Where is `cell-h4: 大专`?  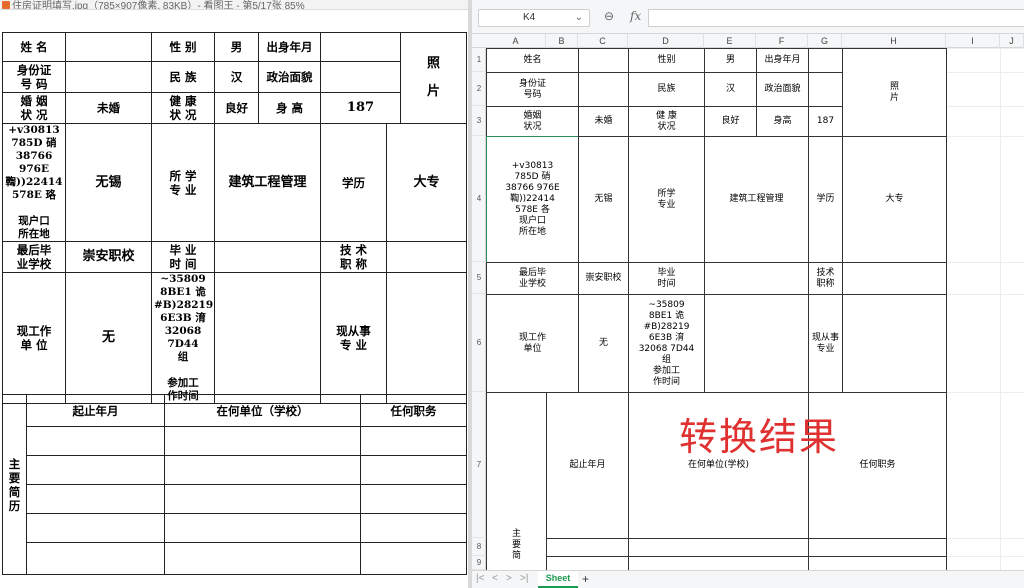 cell-h4: 大专 is located at coordinates (894, 199).